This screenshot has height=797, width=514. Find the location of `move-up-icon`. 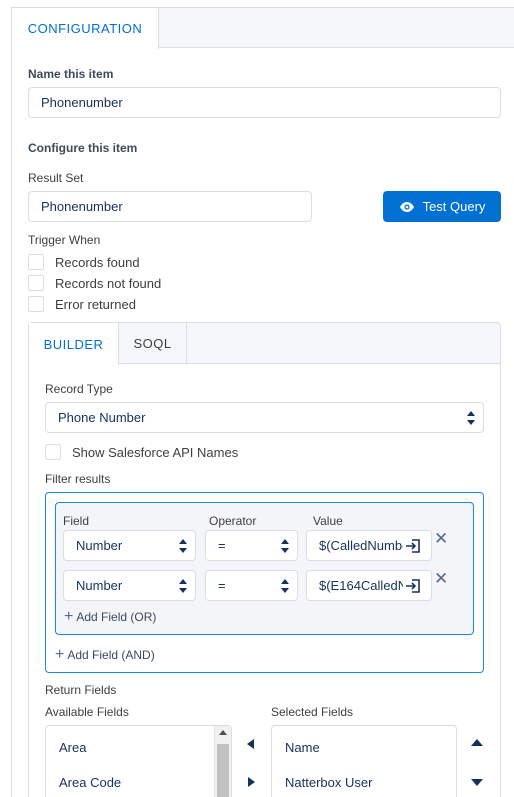

move-up-icon is located at coordinates (477, 742).